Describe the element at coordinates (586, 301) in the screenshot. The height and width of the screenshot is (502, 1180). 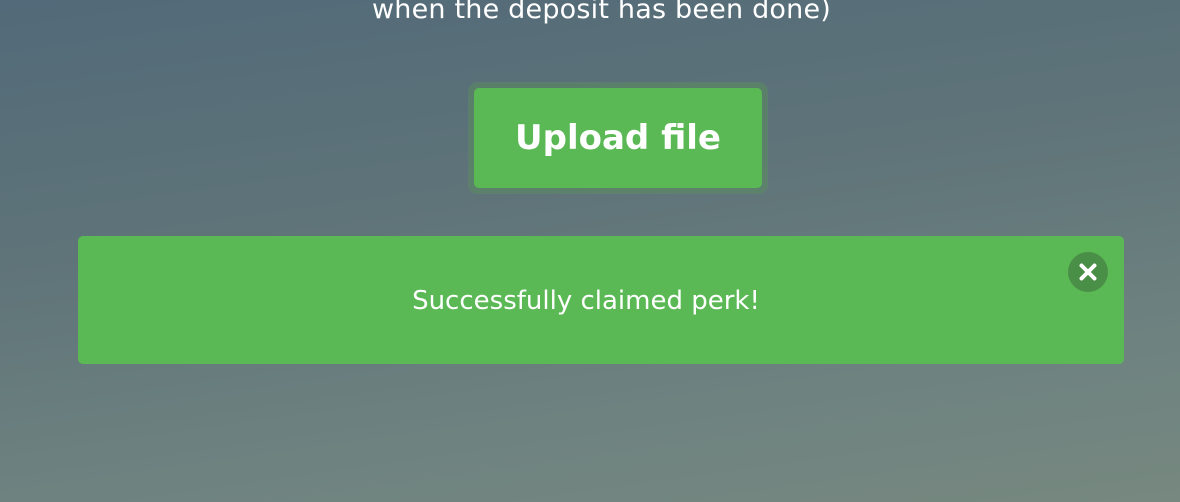
I see `alert-message: Successfully claimed perk!` at that location.